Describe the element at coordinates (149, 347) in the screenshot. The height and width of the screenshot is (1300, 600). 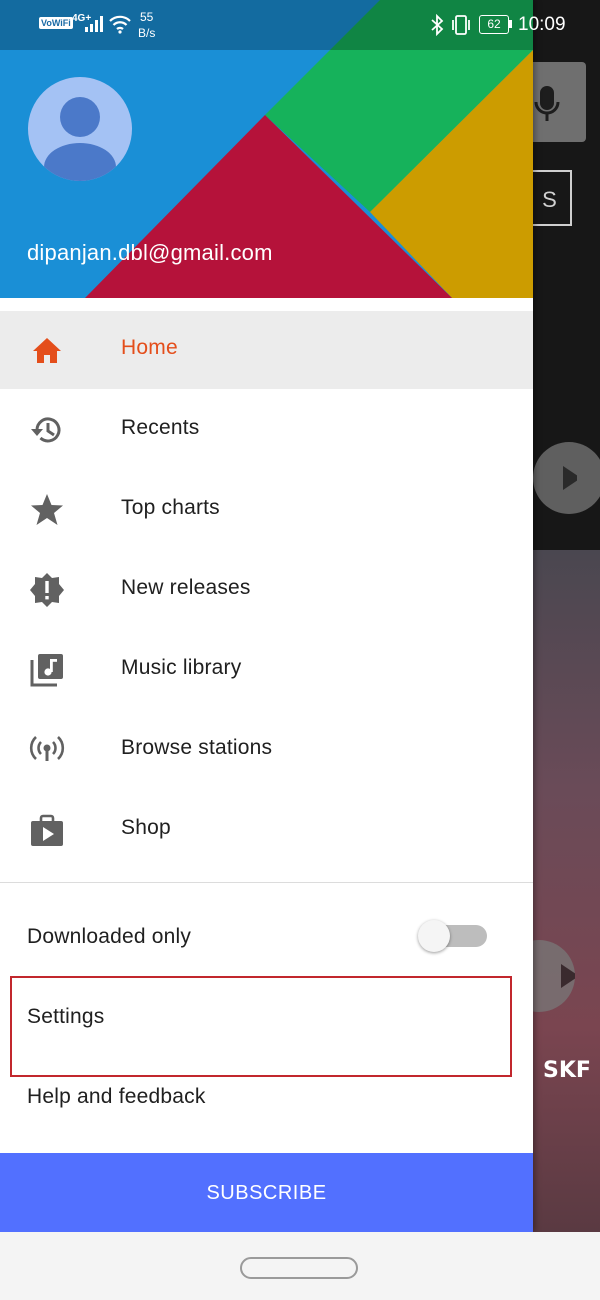
I see `nav-label-home: Home` at that location.